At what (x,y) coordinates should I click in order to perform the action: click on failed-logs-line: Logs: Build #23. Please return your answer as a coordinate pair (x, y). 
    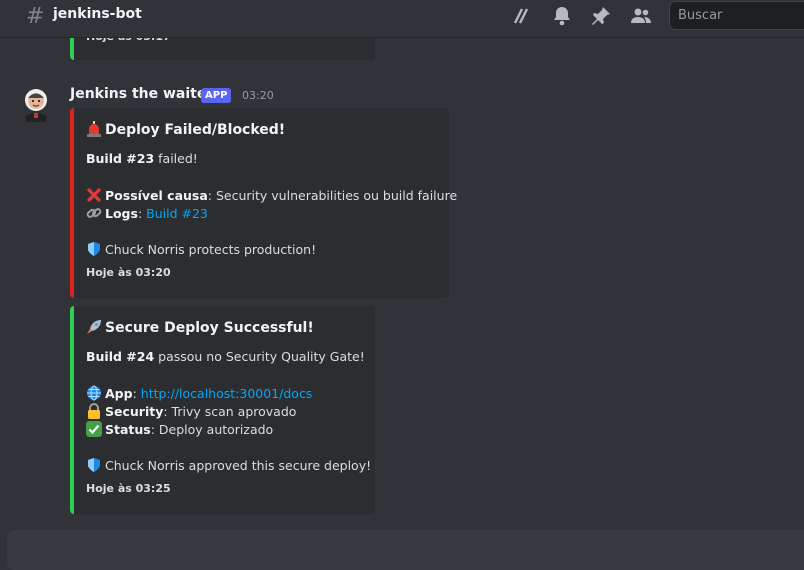
    Looking at the image, I should click on (147, 213).